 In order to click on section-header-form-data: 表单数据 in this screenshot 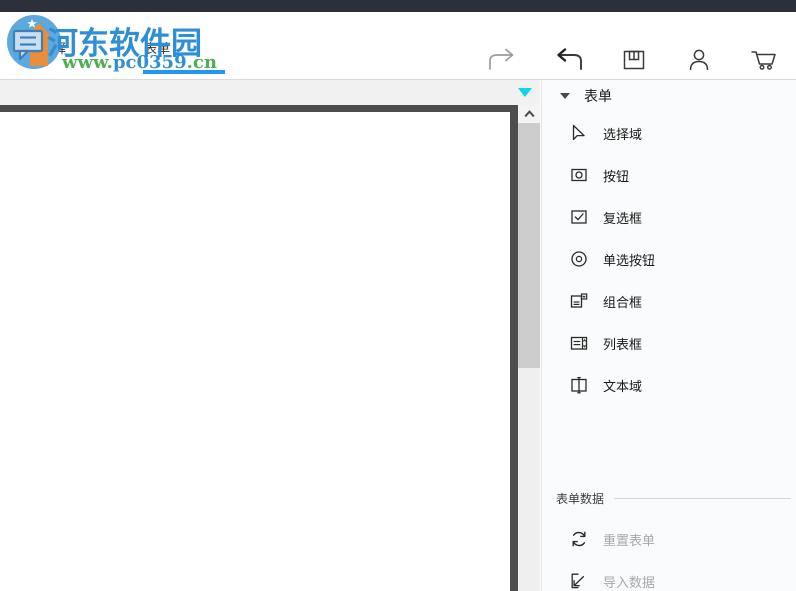, I will do `click(669, 498)`.